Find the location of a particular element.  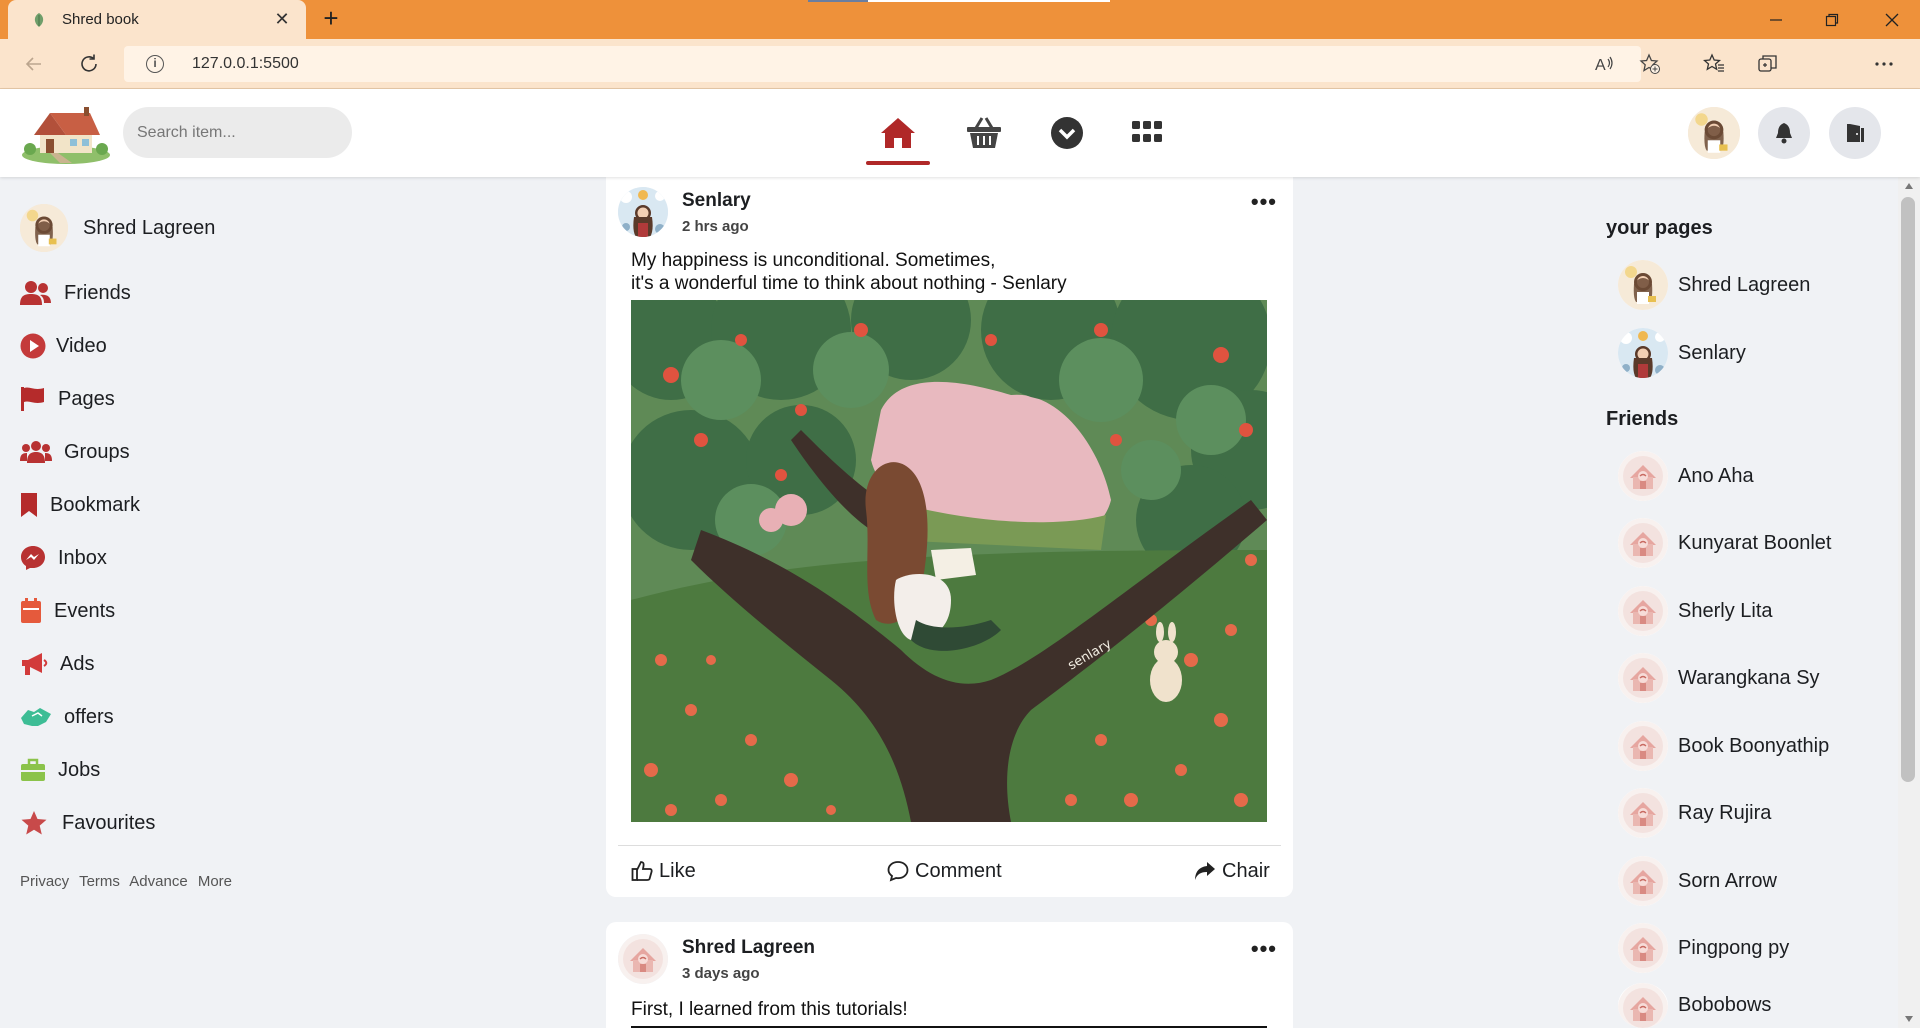

scroll-down-arrow-icon is located at coordinates (1909, 1019).